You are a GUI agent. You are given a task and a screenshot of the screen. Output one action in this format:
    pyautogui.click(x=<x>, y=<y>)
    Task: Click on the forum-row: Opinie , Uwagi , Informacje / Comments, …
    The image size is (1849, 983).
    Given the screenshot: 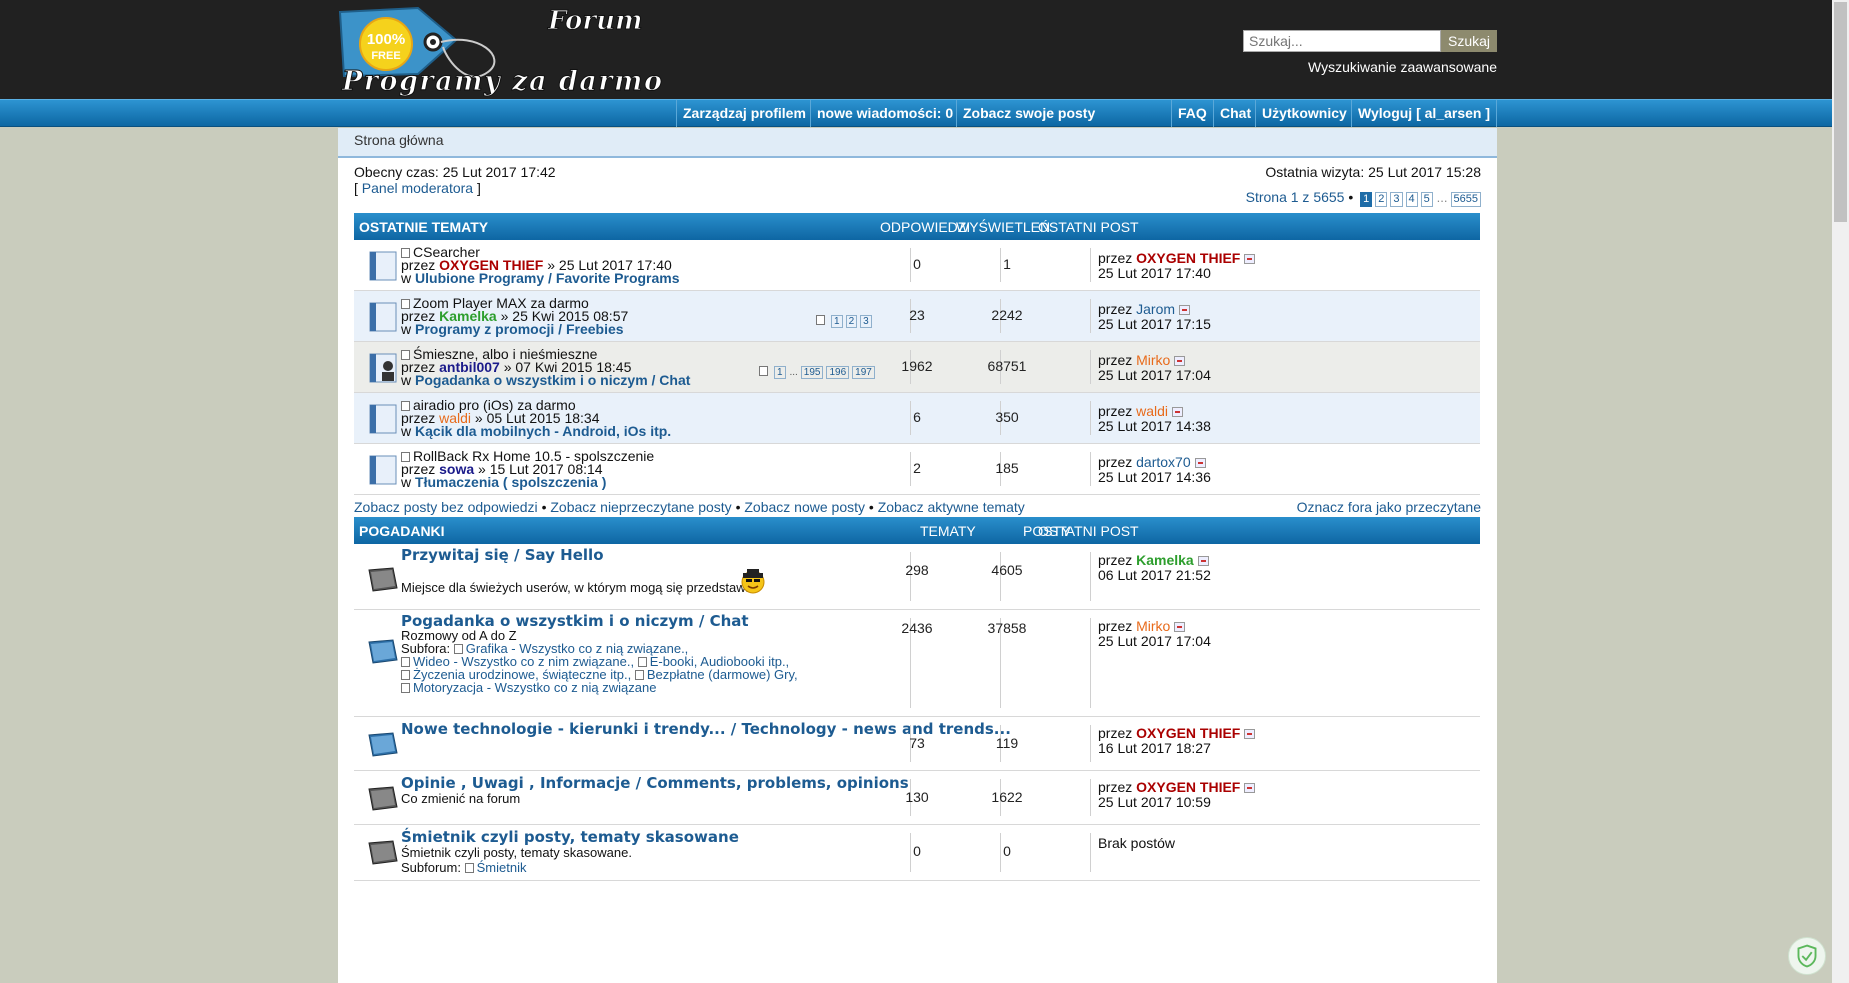 What is the action you would take?
    pyautogui.click(x=917, y=798)
    